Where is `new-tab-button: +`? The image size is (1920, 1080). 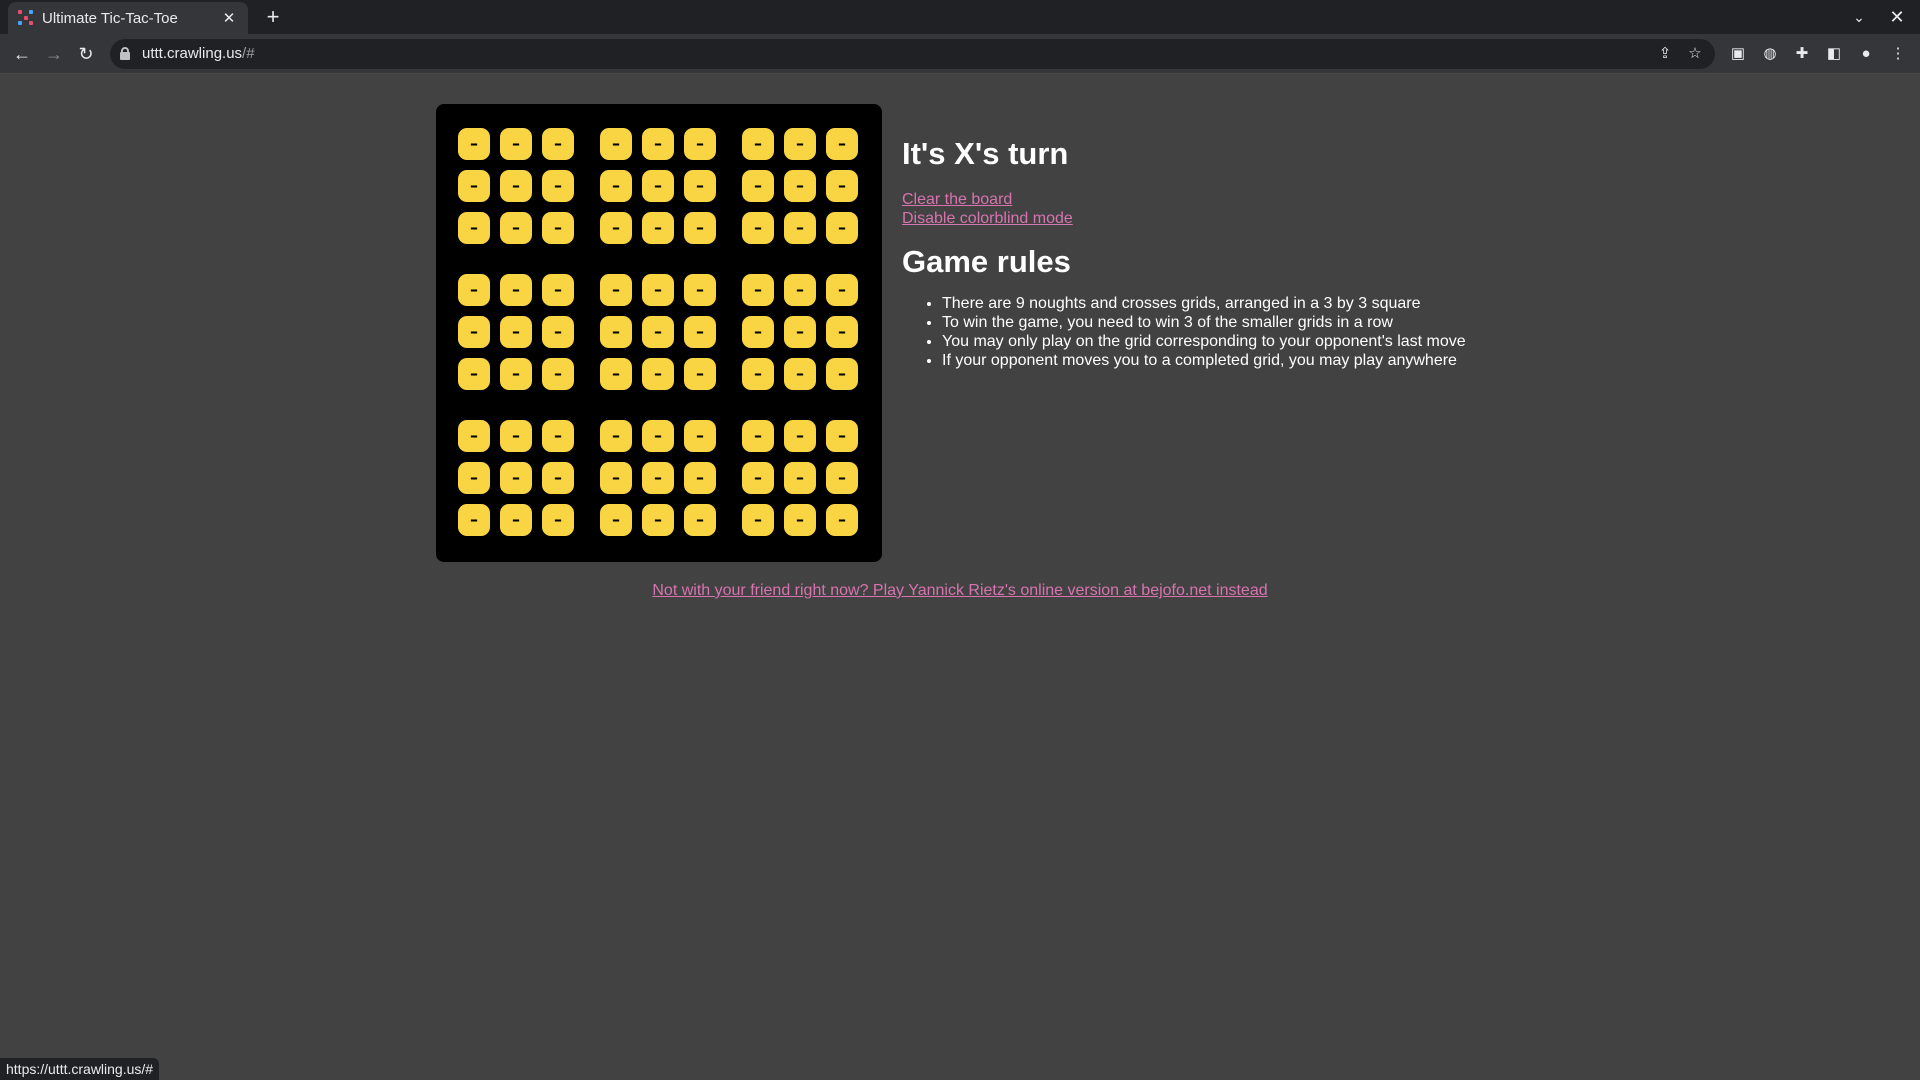
new-tab-button: + is located at coordinates (273, 17).